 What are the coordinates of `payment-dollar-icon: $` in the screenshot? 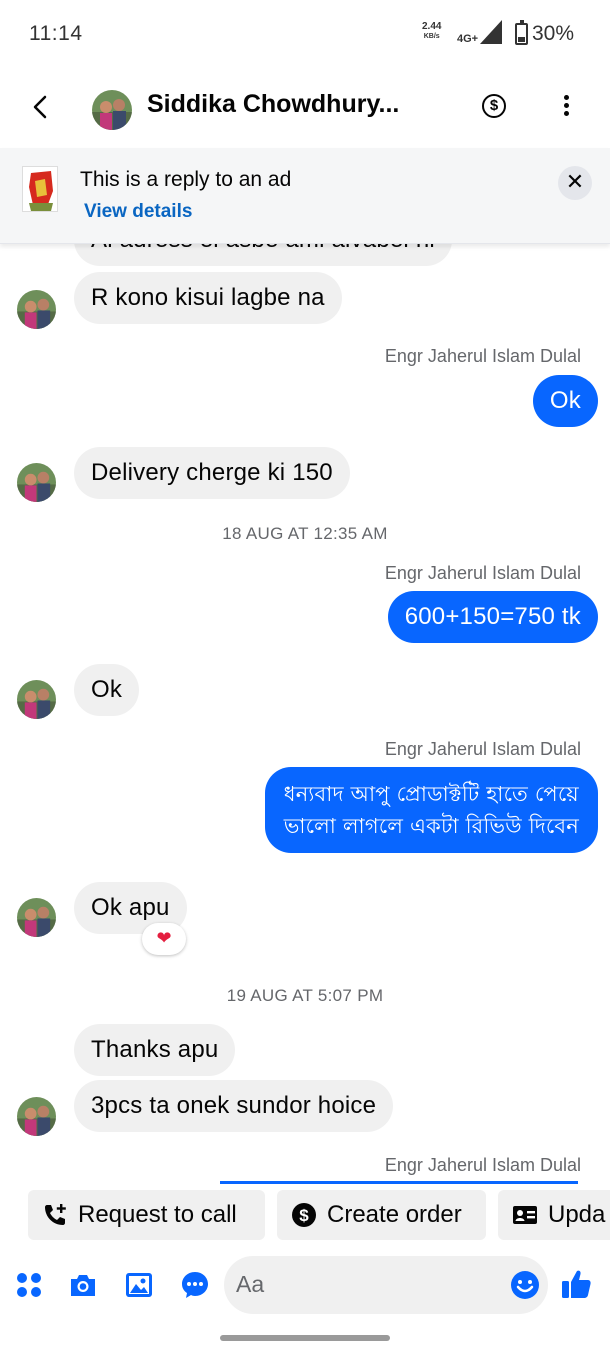 It's located at (494, 106).